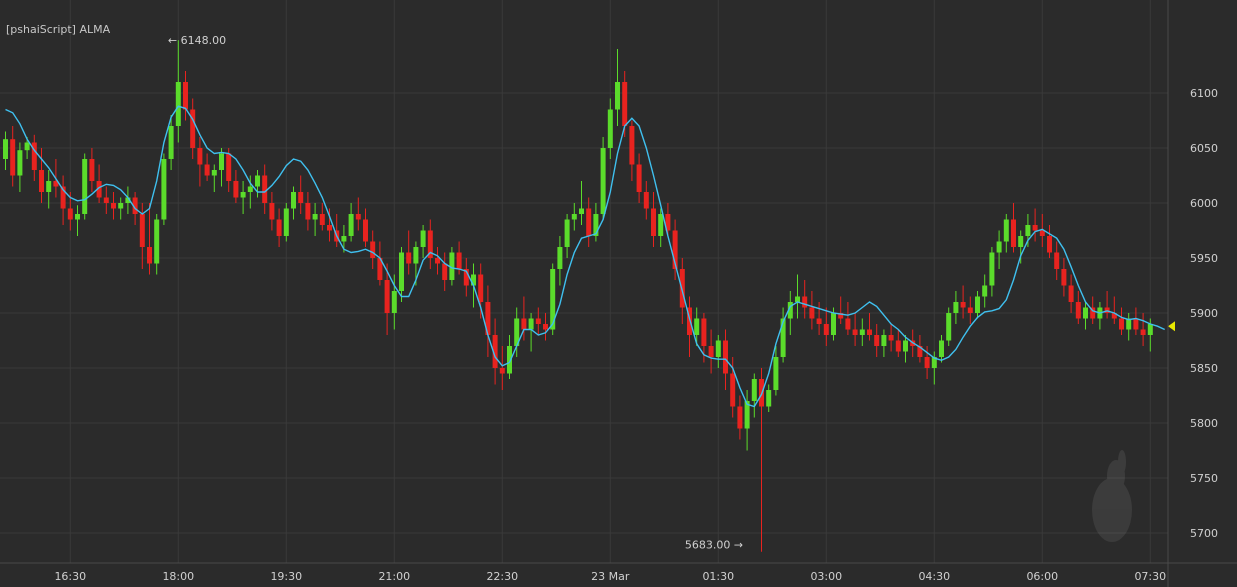  What do you see at coordinates (718, 576) in the screenshot?
I see `x-tick-label: 01:30` at bounding box center [718, 576].